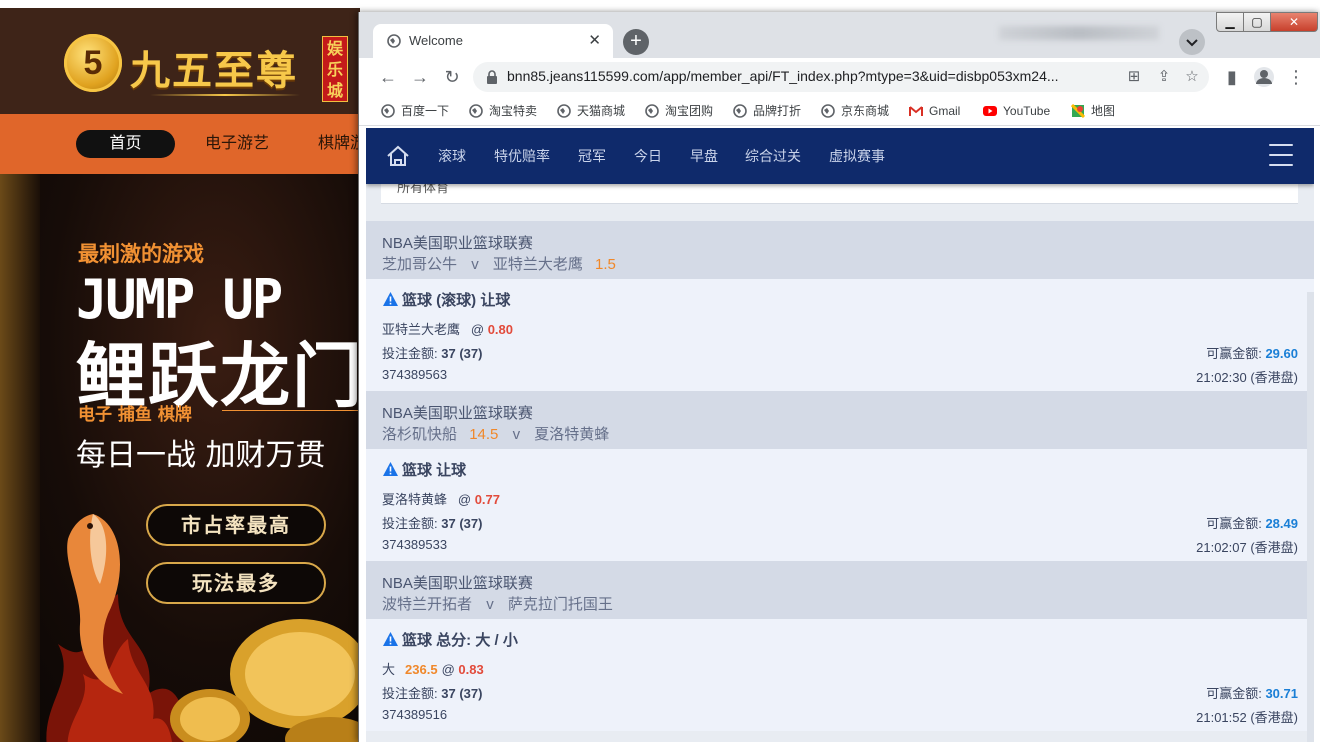 The width and height of the screenshot is (1320, 742). Describe the element at coordinates (436, 40) in the screenshot. I see `tab-title: Welcome` at that location.